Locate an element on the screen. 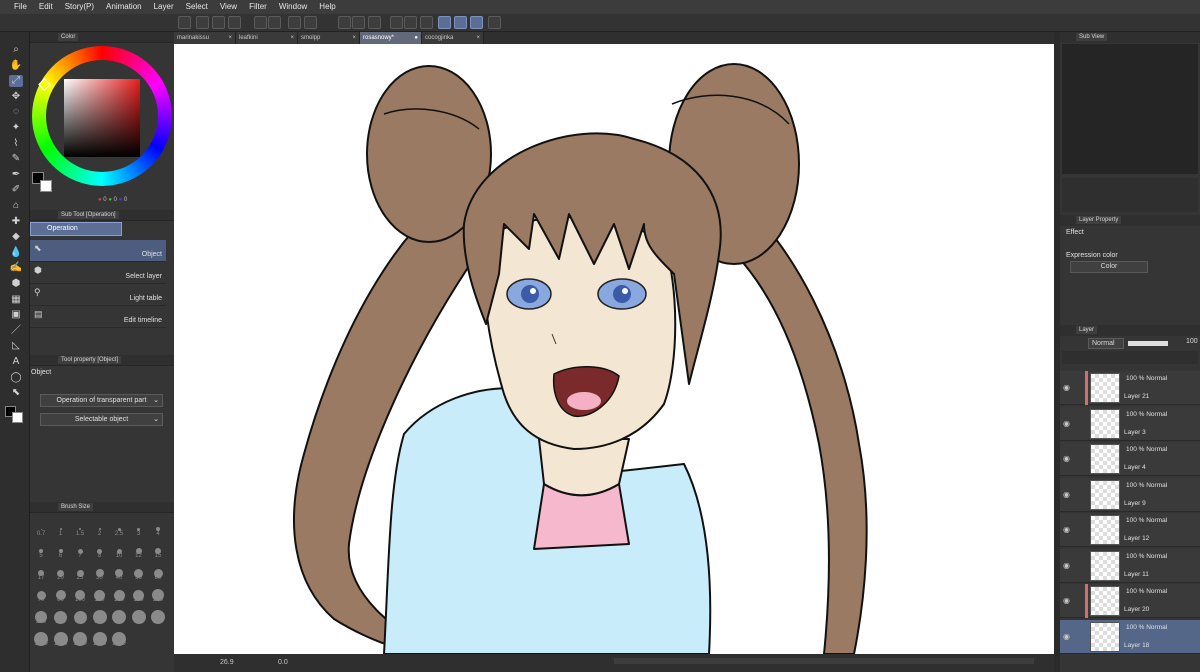  layer-row-layer-21: ◉ 100 % Normal Layer 21 is located at coordinates (1130, 388).